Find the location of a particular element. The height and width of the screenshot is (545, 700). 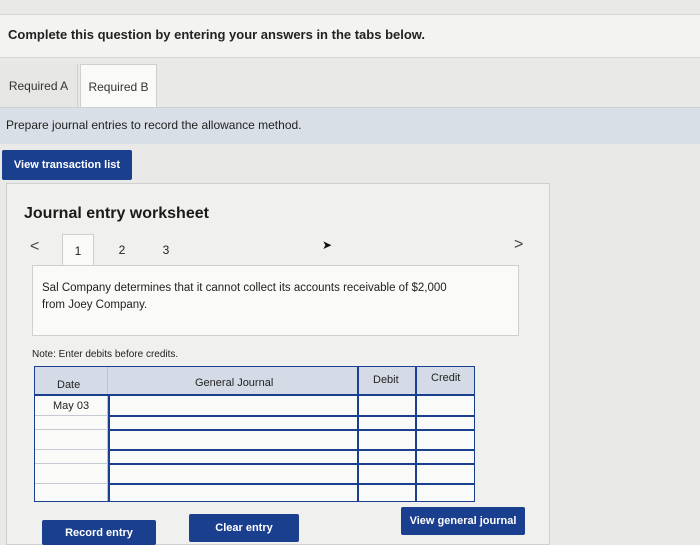

header-debit: Debit is located at coordinates (386, 380).